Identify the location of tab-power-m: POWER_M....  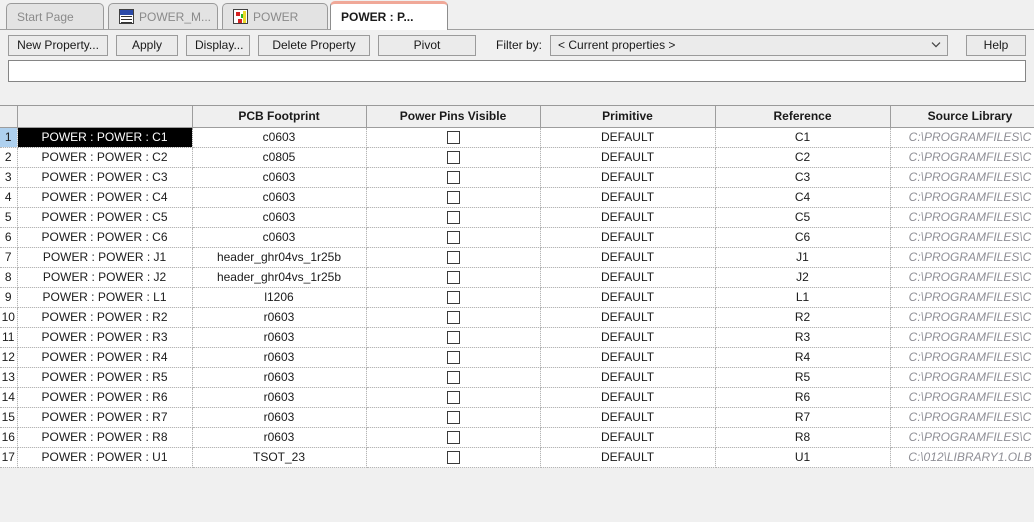
(163, 16).